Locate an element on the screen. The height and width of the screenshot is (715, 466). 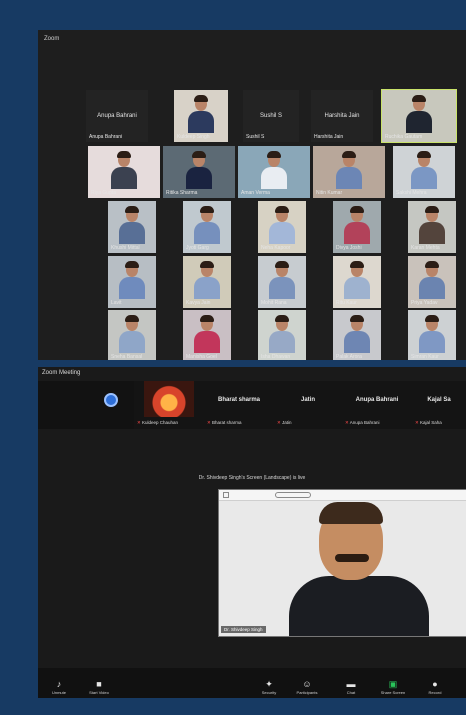
participant-label: Riya Gupta is located at coordinates (104, 193).